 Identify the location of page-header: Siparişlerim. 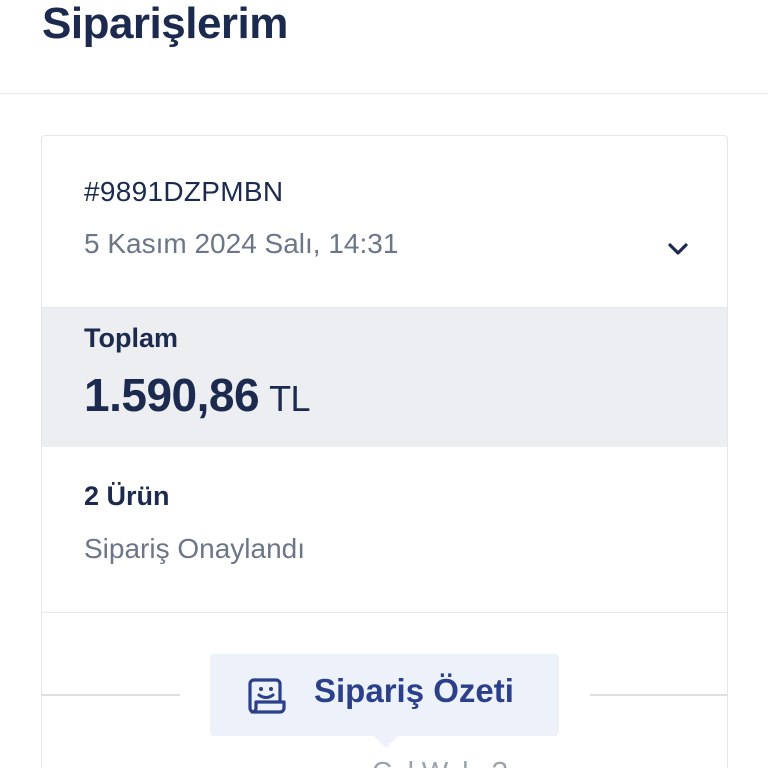
(384, 47).